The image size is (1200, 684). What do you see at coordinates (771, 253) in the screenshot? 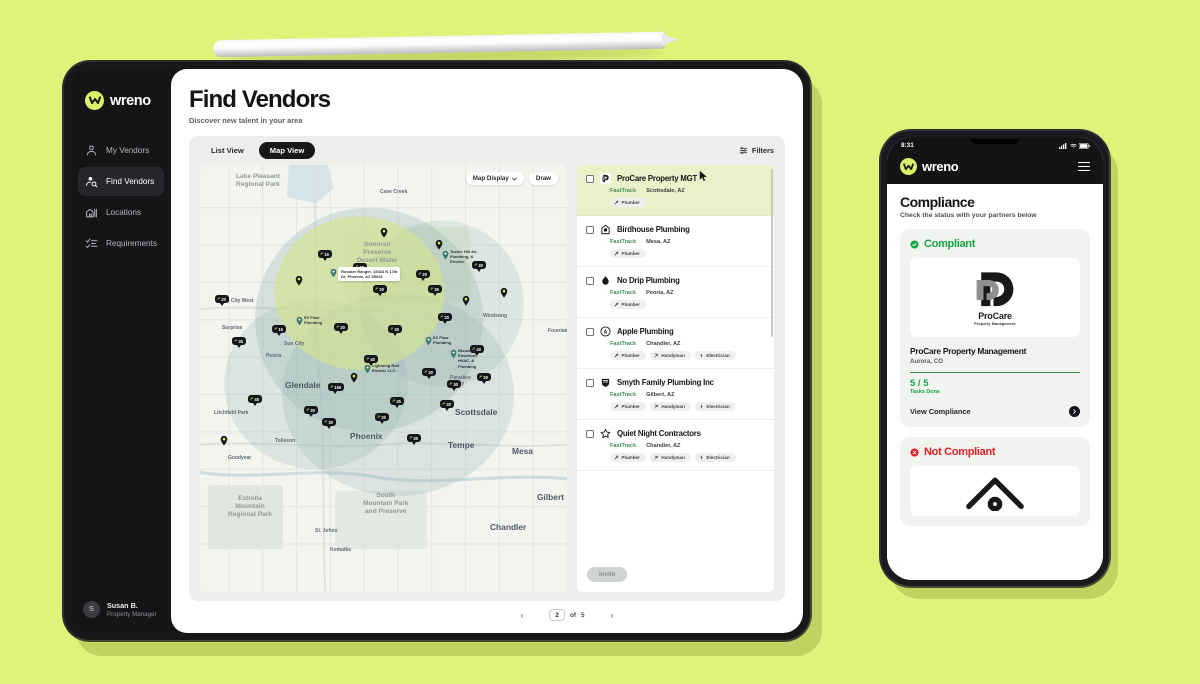
I see `list-scrollbar` at bounding box center [771, 253].